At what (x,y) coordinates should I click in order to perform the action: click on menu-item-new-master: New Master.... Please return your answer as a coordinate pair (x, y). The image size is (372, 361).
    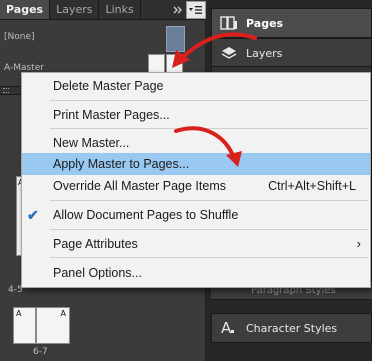
    Looking at the image, I should click on (196, 143).